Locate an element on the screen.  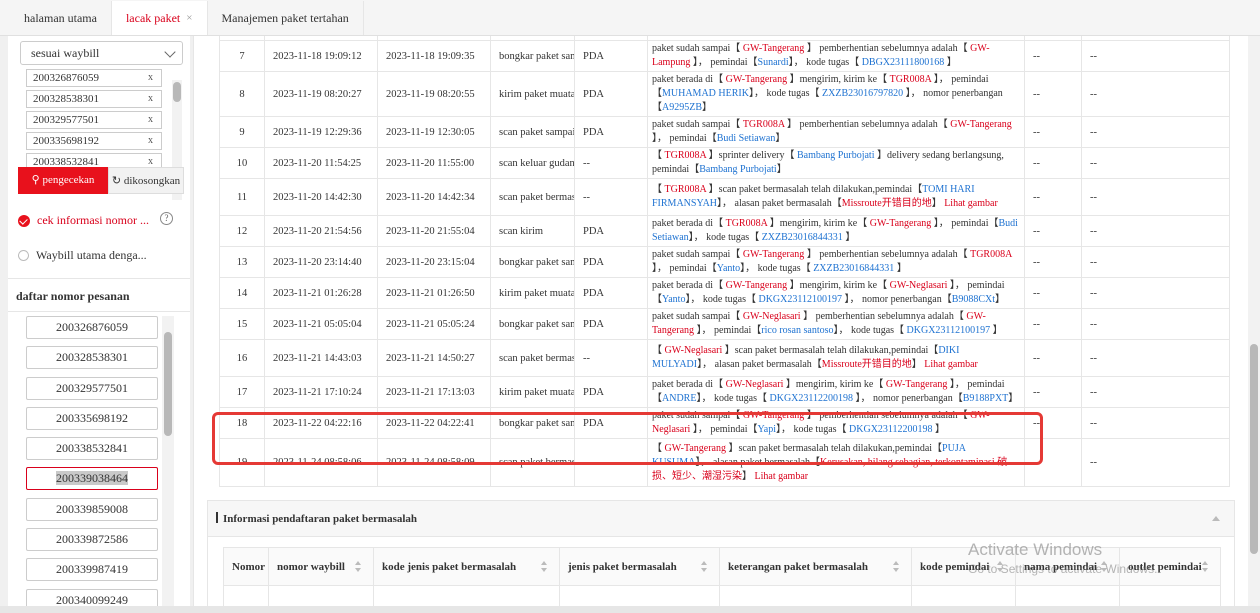
order-item: 200335698192 is located at coordinates (92, 418).